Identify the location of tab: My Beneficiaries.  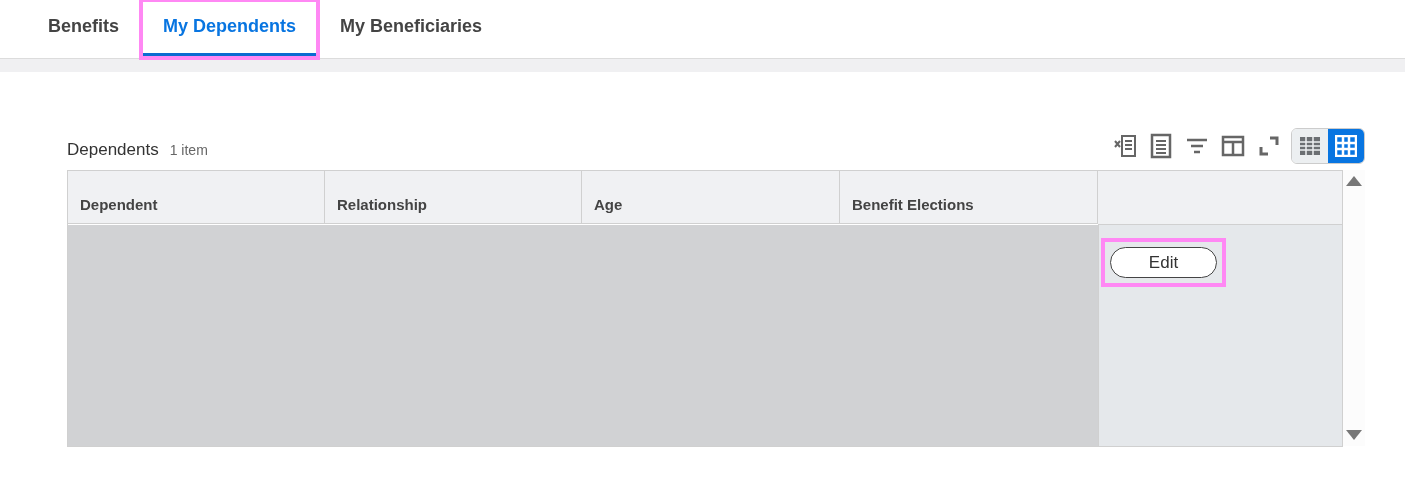
(411, 29).